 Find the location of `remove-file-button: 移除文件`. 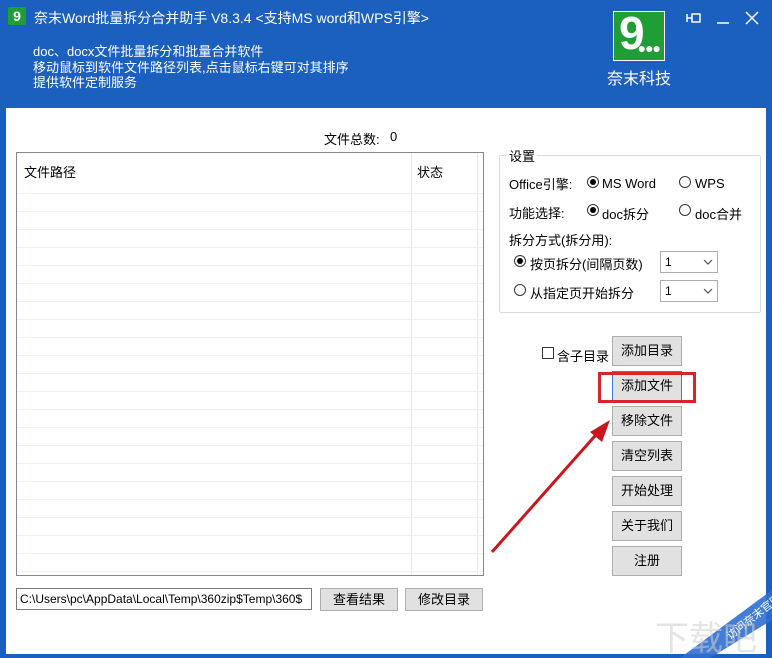

remove-file-button: 移除文件 is located at coordinates (647, 421).